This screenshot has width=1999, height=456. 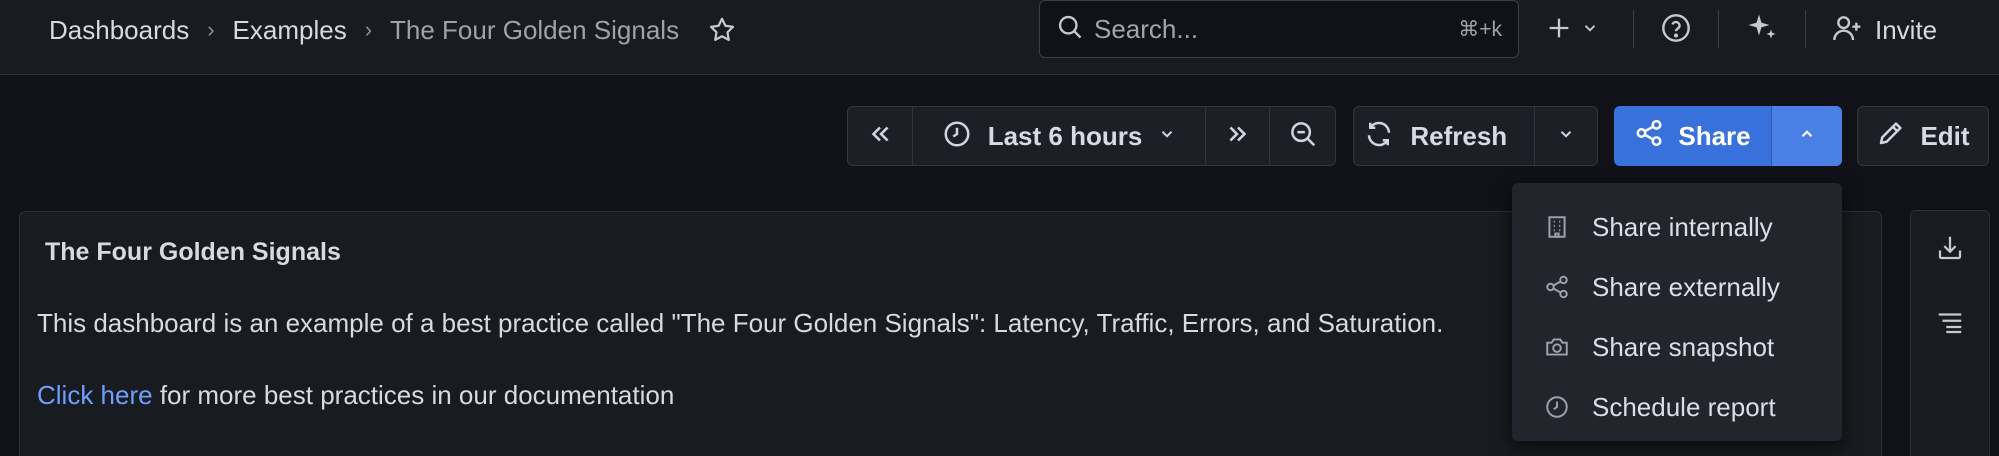 I want to click on panel-title: The Four Golden Signals, so click(x=193, y=252).